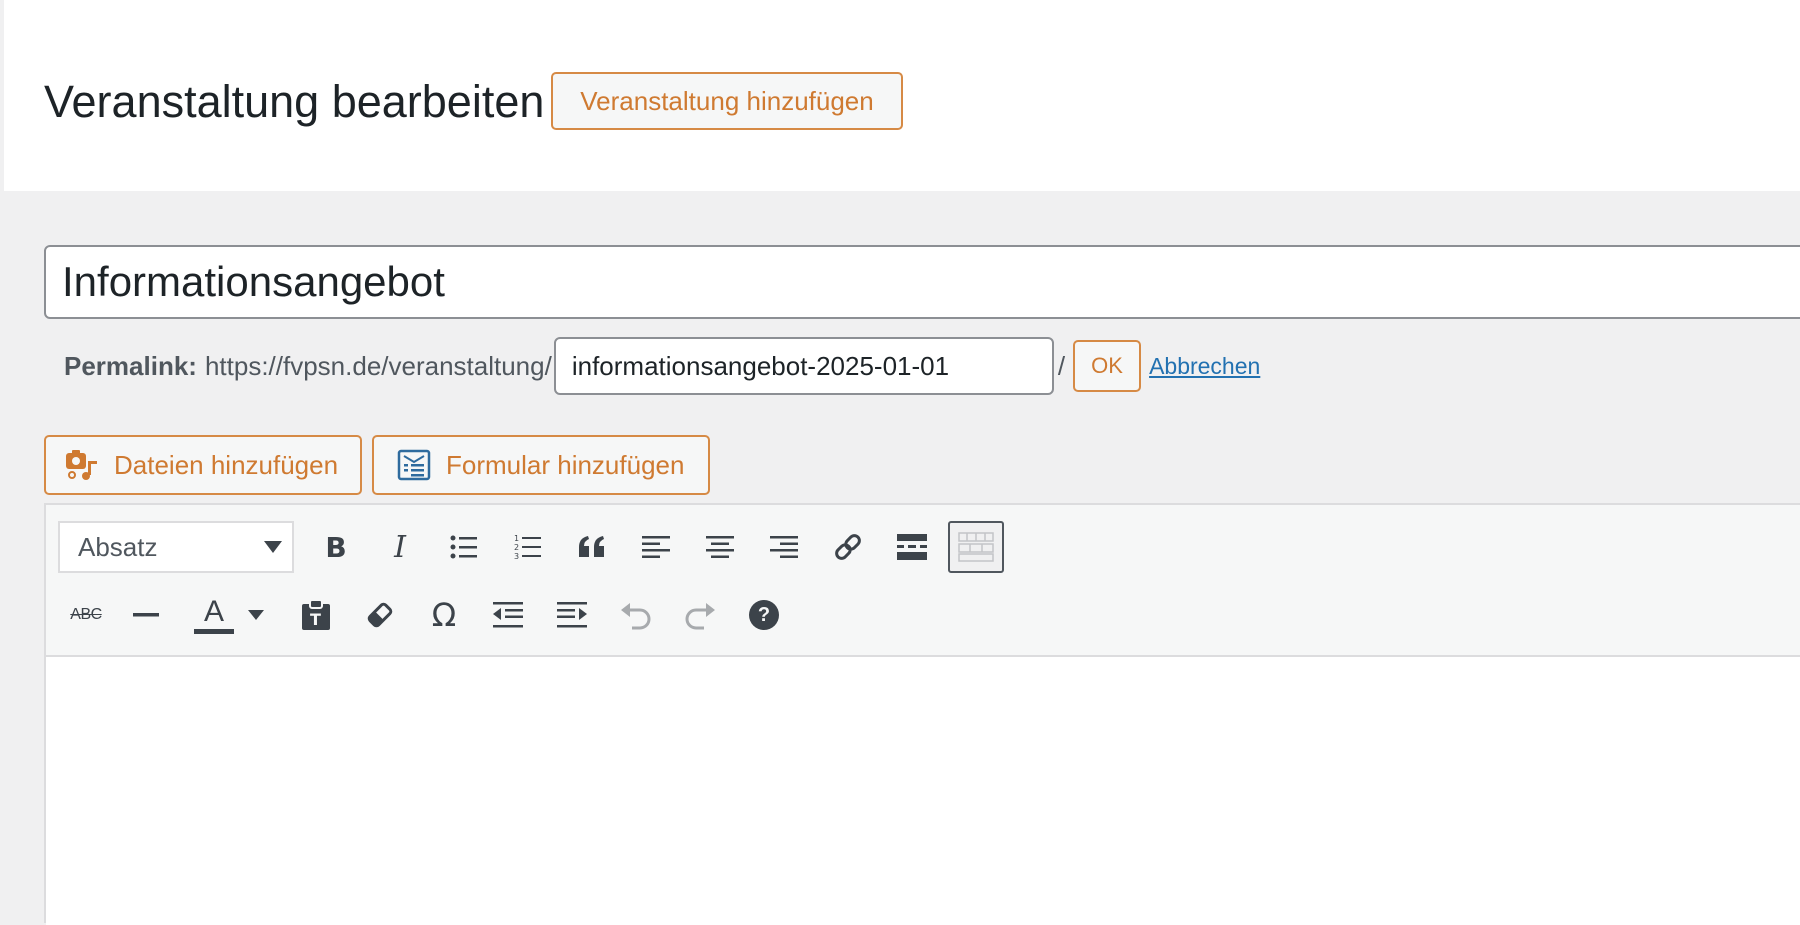 The height and width of the screenshot is (925, 1800). Describe the element at coordinates (130, 365) in the screenshot. I see `permalink-label: Permalink:` at that location.